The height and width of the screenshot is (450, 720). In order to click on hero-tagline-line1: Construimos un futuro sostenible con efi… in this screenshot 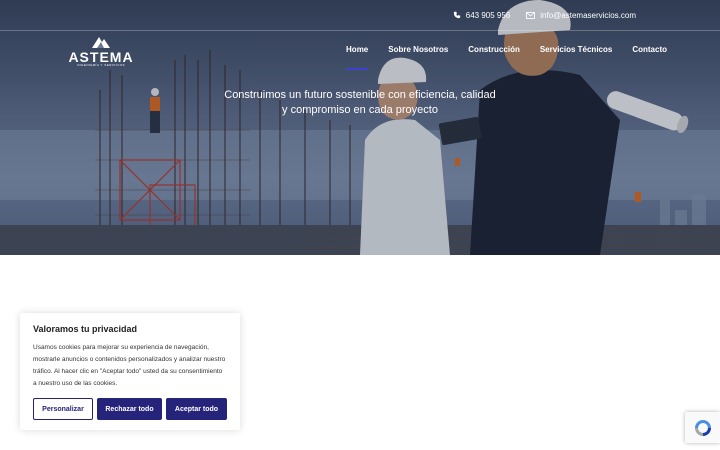, I will do `click(360, 95)`.